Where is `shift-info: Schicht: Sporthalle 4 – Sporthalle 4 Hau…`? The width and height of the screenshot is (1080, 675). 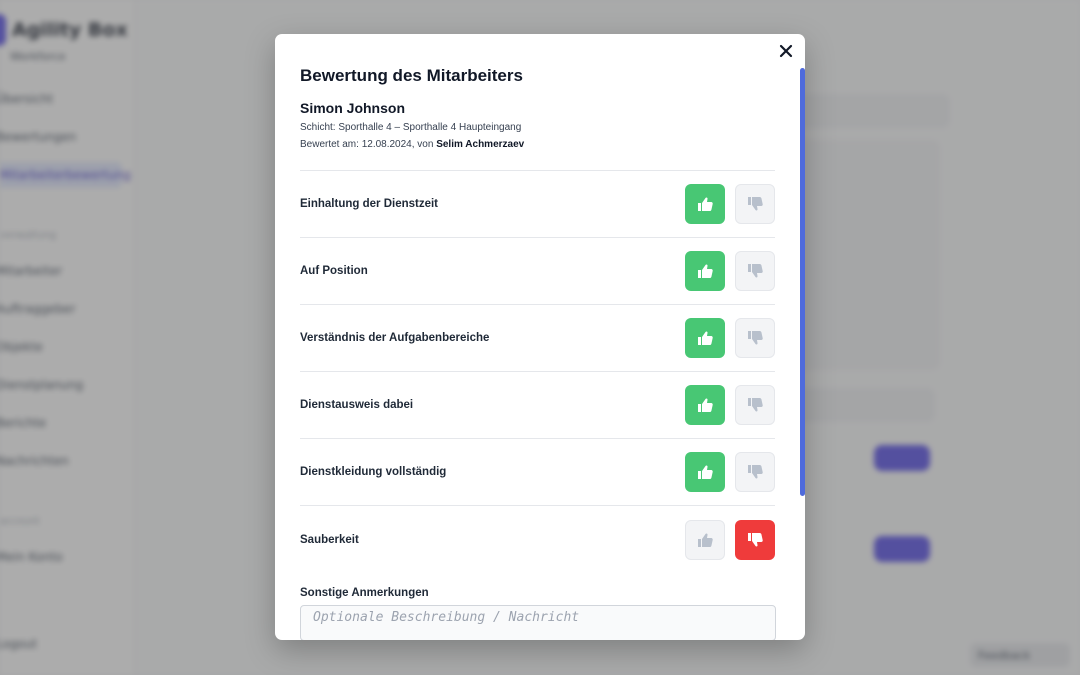 shift-info: Schicht: Sporthalle 4 – Sporthalle 4 Hau… is located at coordinates (411, 127).